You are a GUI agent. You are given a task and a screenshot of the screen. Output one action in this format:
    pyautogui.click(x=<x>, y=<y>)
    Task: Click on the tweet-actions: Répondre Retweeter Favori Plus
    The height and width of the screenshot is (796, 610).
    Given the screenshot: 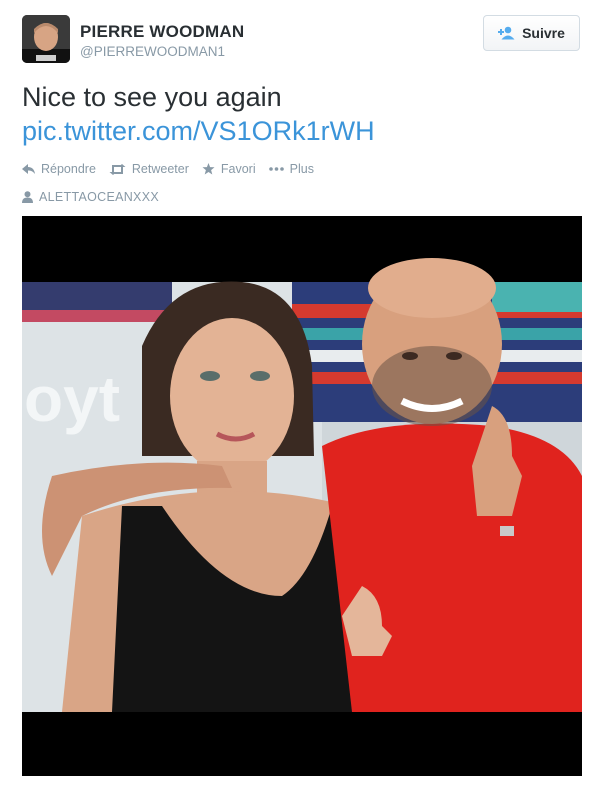 What is the action you would take?
    pyautogui.click(x=174, y=169)
    